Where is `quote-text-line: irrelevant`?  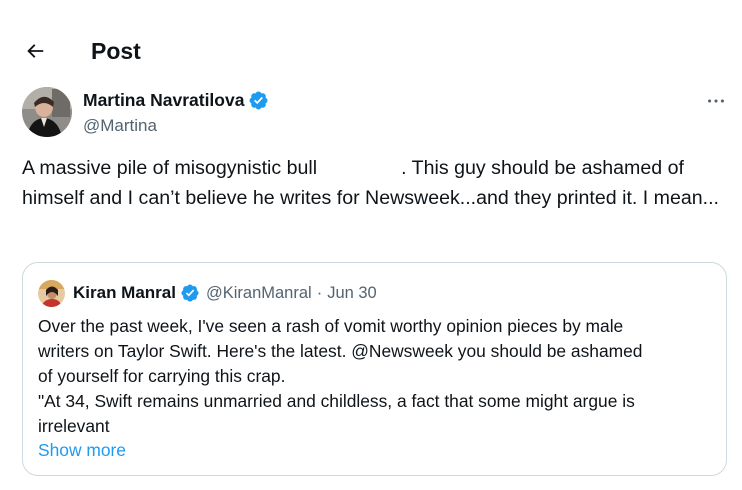
quote-text-line: irrelevant is located at coordinates (74, 426).